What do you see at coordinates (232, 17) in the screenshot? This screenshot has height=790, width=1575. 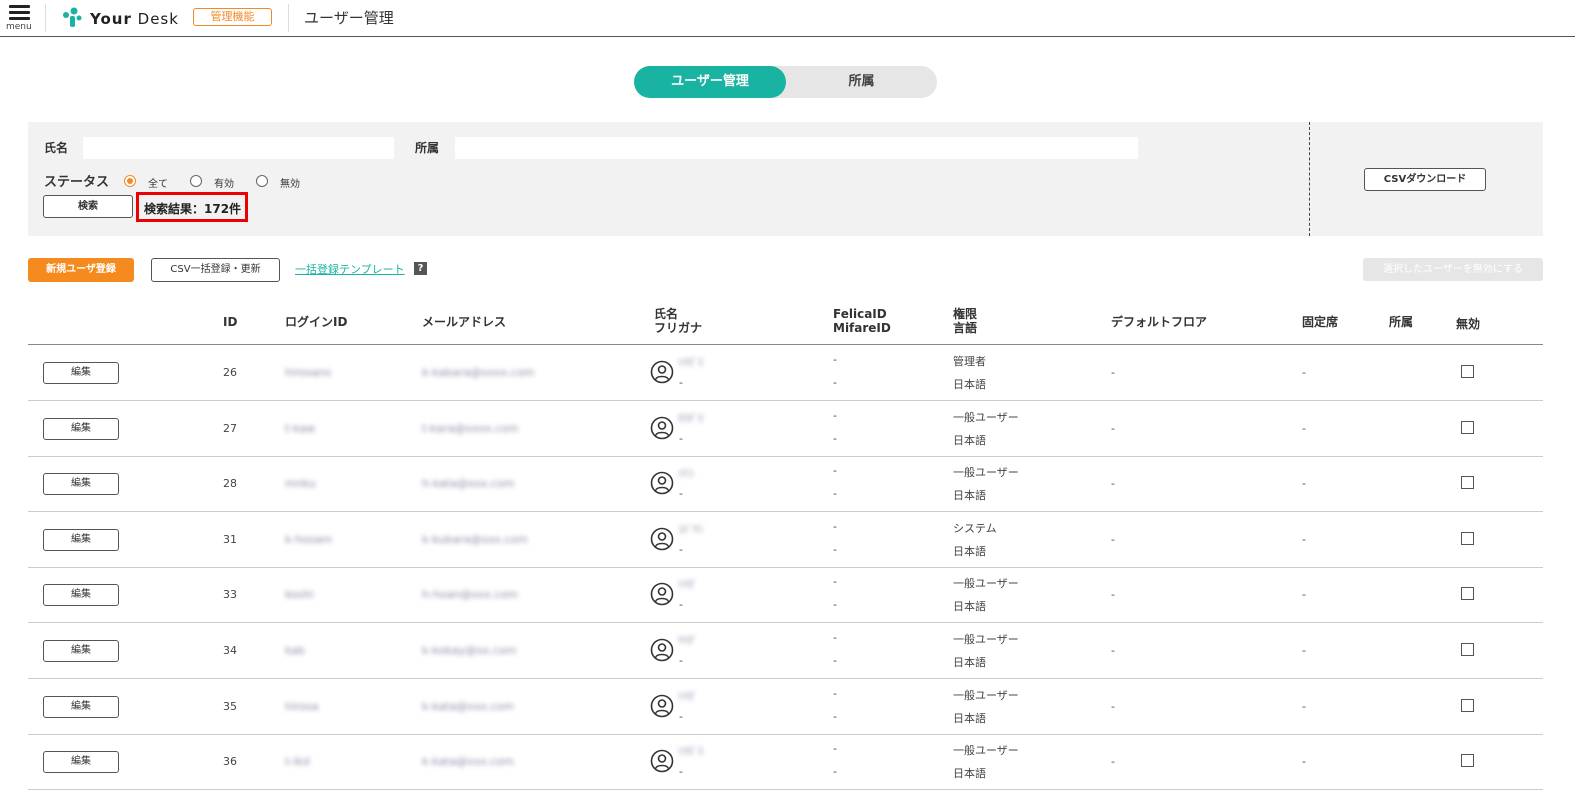 I see `admin-badge: 管理機能` at bounding box center [232, 17].